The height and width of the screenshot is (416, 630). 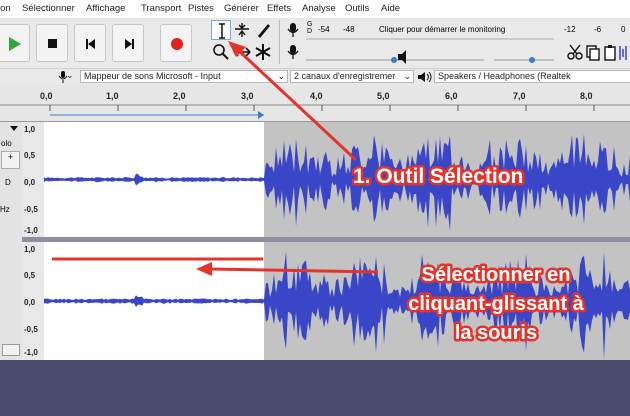 I want to click on annotation-select-line-3: la souris, so click(x=496, y=333).